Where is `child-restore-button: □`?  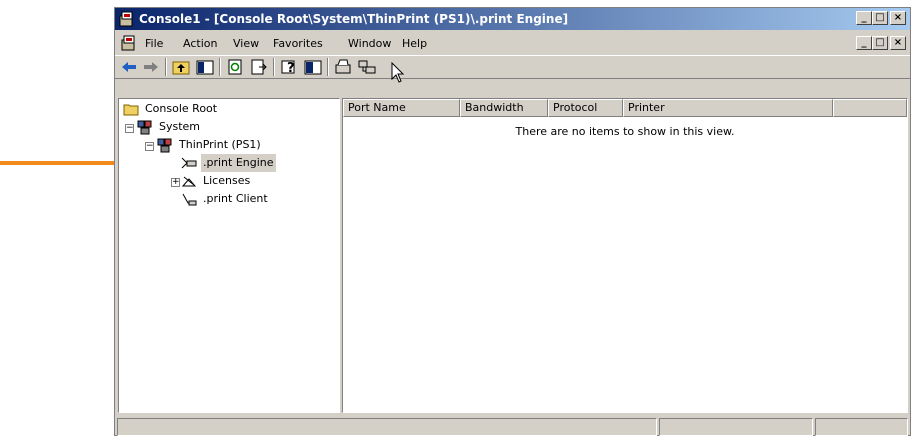 child-restore-button: □ is located at coordinates (880, 43).